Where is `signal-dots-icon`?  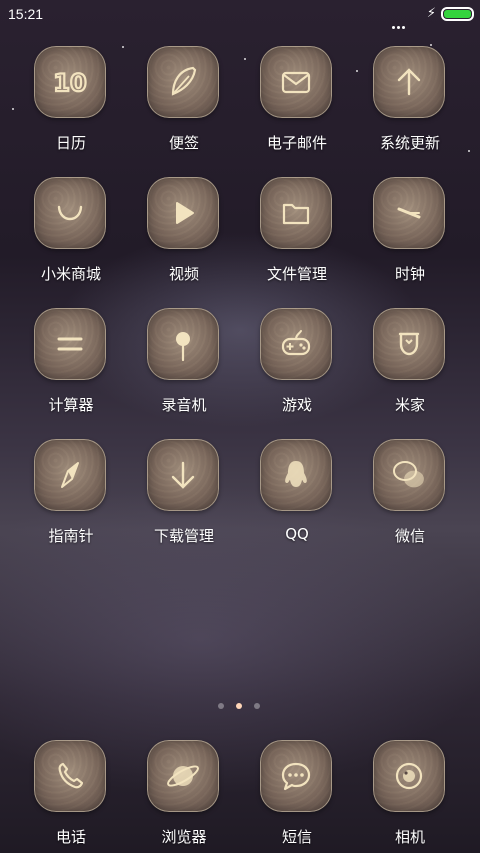 signal-dots-icon is located at coordinates (401, 21).